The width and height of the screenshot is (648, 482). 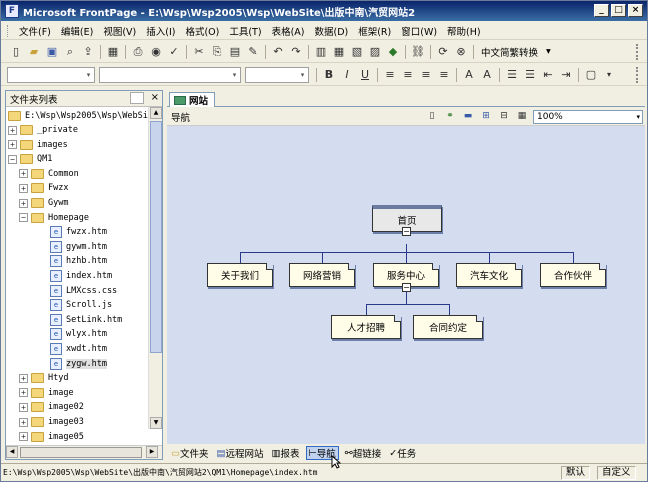 I want to click on preview-icon: ◉, so click(x=156, y=52).